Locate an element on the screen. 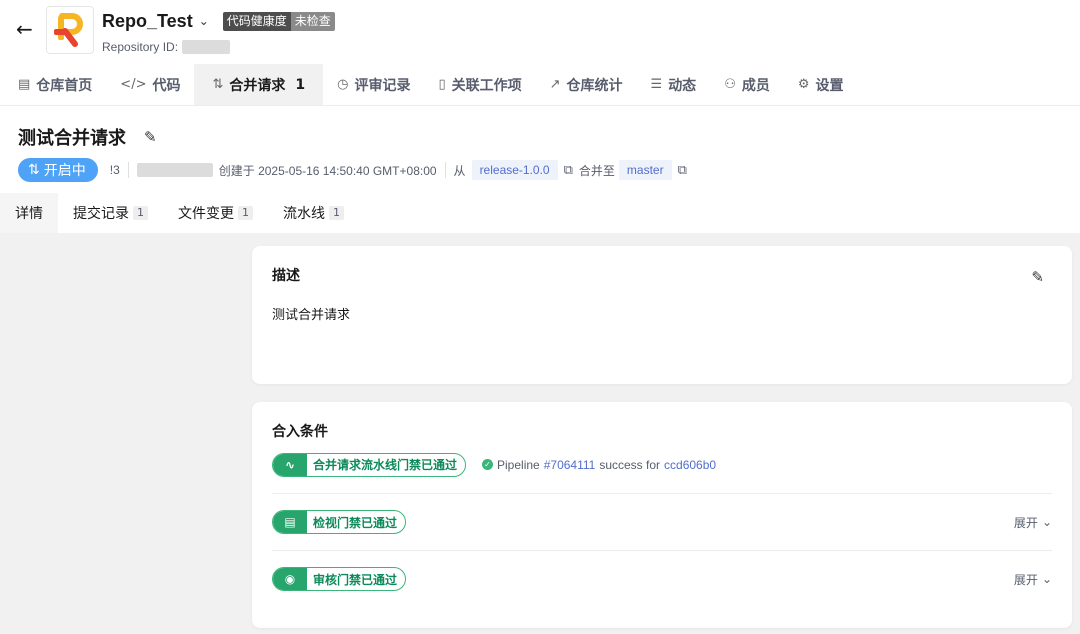  pipeline-prefix: Pipeline is located at coordinates (518, 464).